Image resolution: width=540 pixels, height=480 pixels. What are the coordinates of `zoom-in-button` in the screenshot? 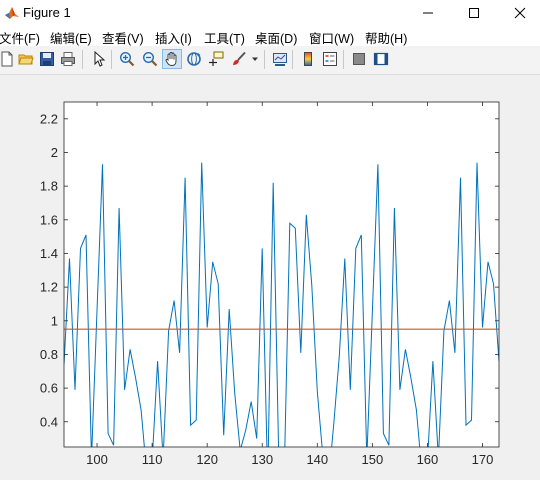 It's located at (127, 59).